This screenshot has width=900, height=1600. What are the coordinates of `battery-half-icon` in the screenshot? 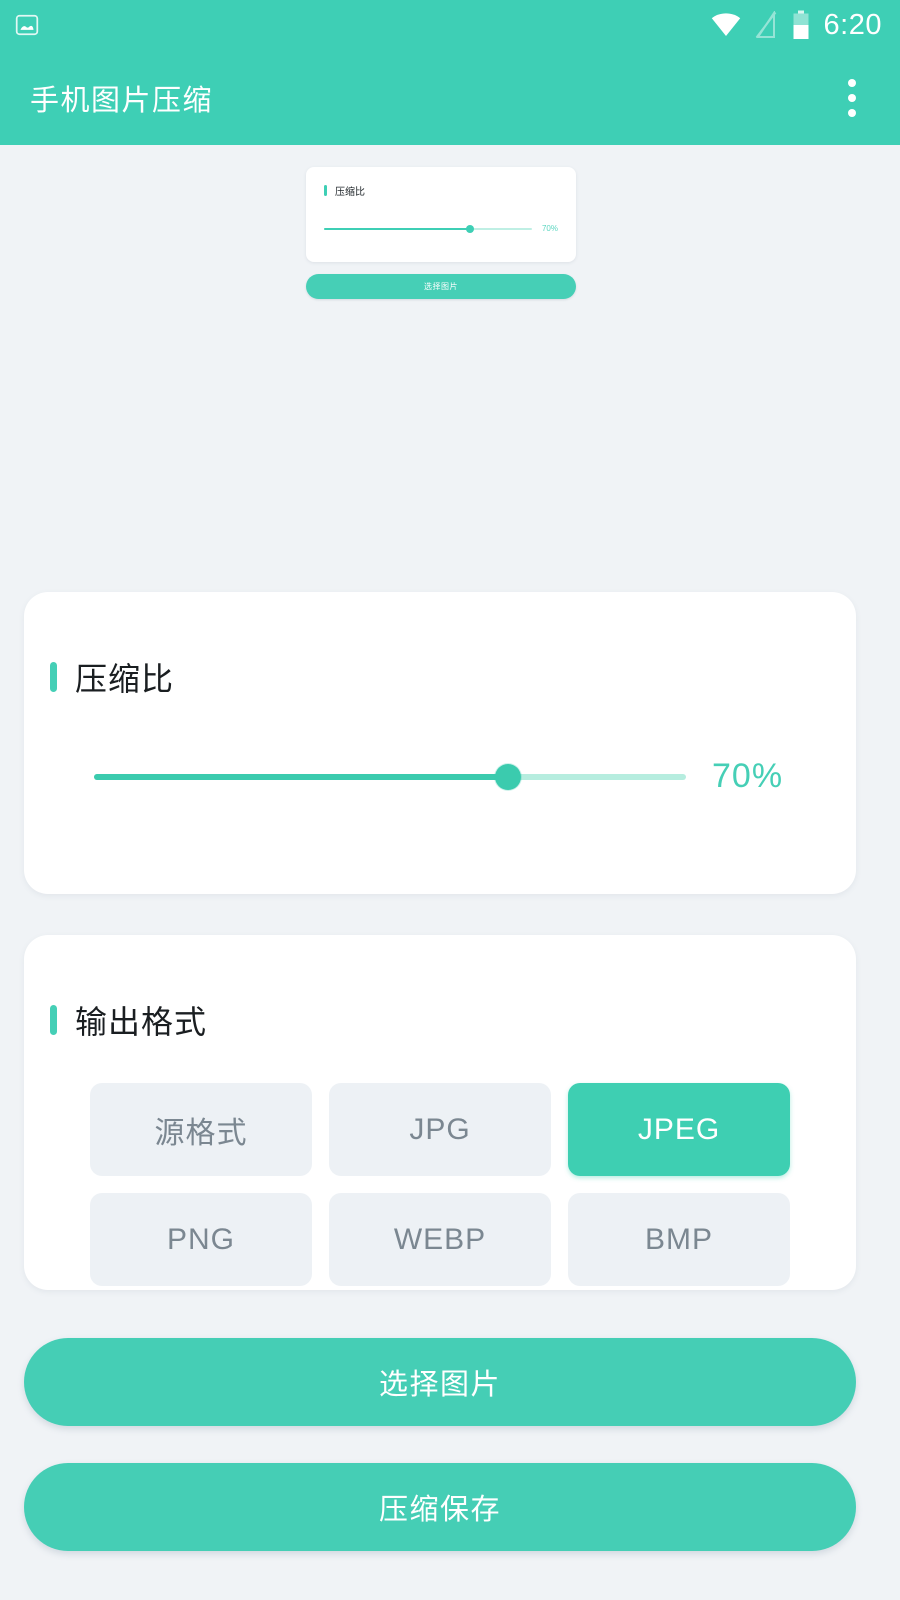 It's located at (801, 25).